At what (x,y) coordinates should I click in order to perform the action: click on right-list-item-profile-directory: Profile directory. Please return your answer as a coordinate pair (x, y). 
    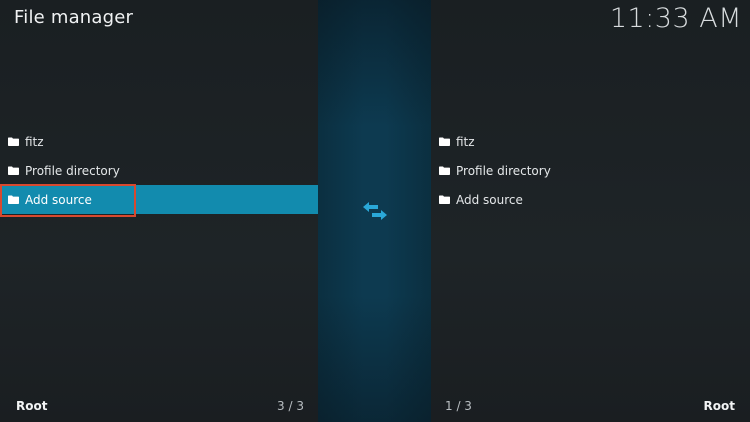
    Looking at the image, I should click on (590, 170).